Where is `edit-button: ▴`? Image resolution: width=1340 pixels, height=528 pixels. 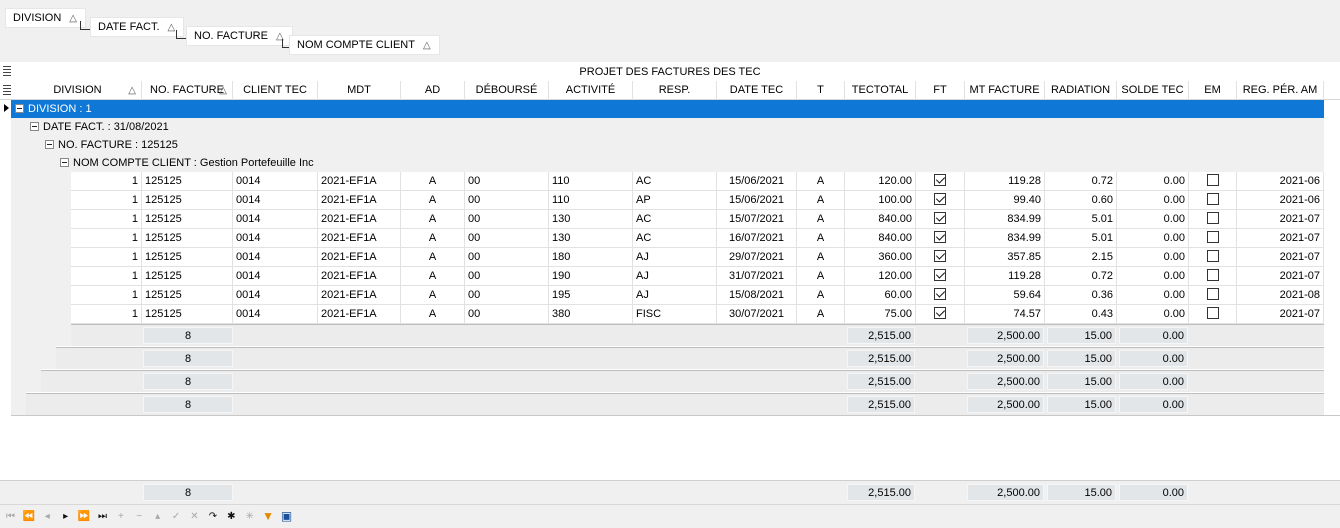 edit-button: ▴ is located at coordinates (157, 516).